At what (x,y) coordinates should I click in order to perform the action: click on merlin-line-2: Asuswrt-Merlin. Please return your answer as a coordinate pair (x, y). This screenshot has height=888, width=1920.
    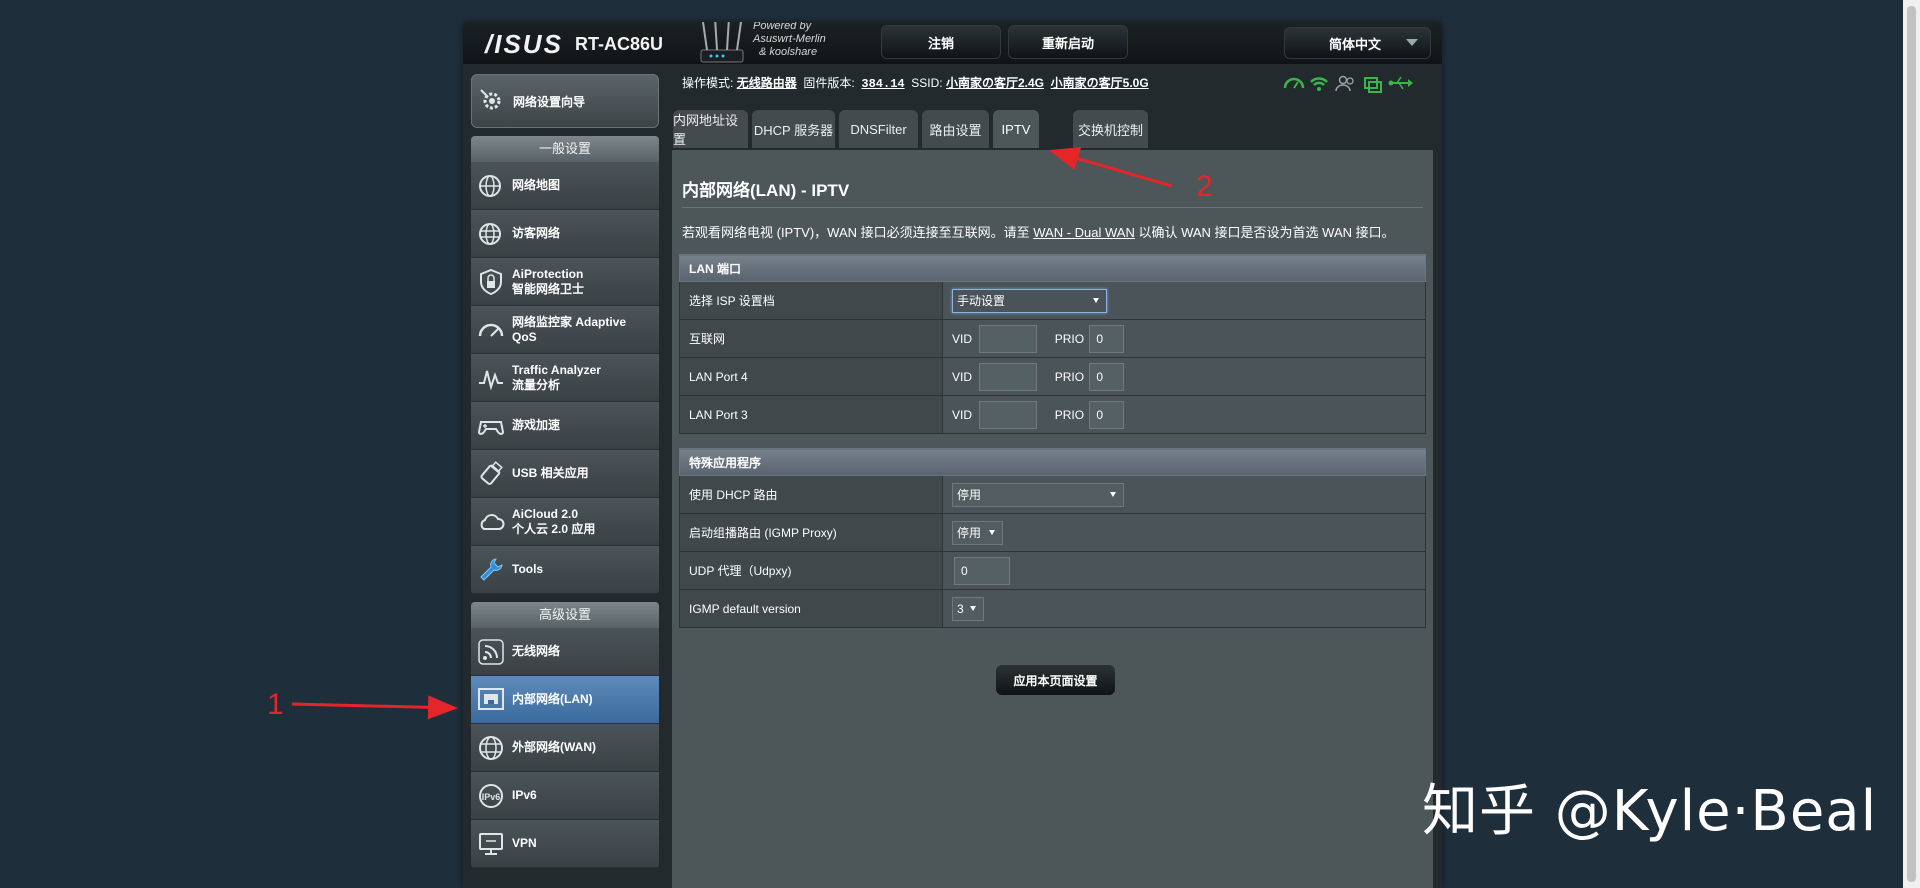
    Looking at the image, I should click on (789, 39).